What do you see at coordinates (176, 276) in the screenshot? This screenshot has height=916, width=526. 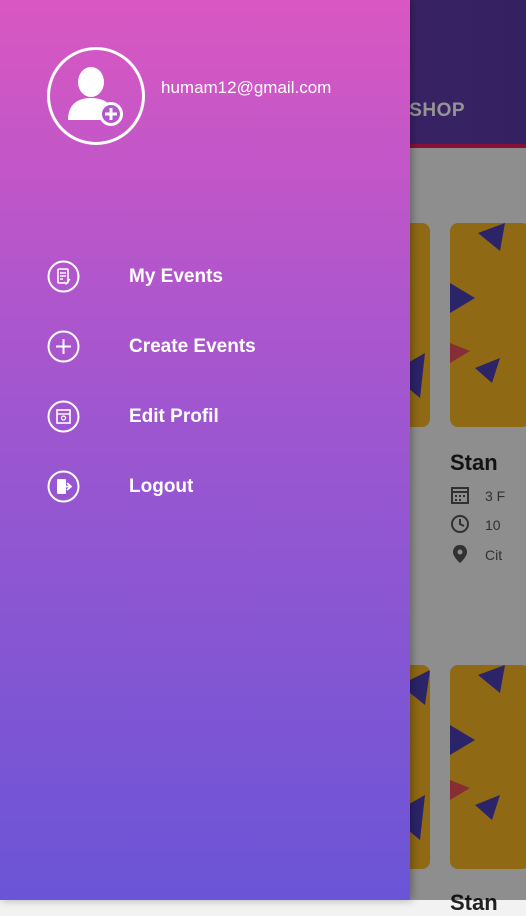 I see `menu-label: My Events` at bounding box center [176, 276].